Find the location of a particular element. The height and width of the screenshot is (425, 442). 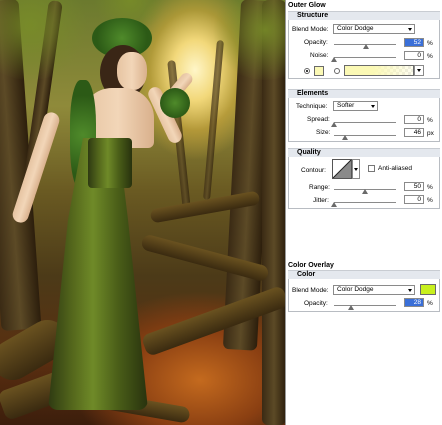

range-unit: % is located at coordinates (430, 187).